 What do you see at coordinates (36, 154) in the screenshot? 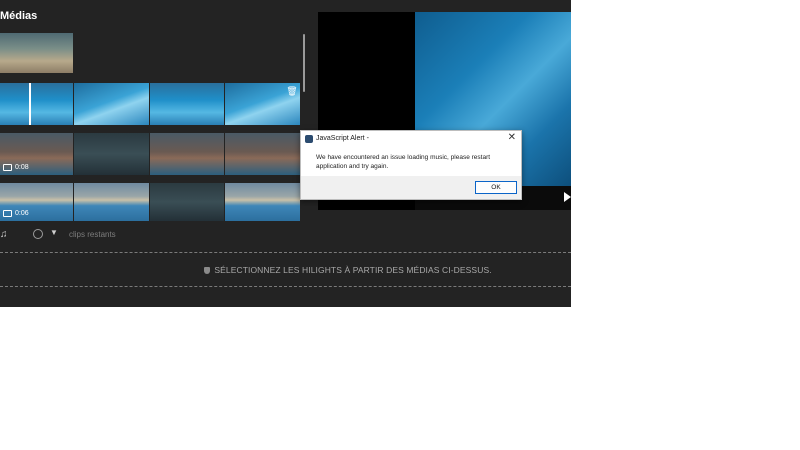
I see `clip-thumbnail: 0:08` at bounding box center [36, 154].